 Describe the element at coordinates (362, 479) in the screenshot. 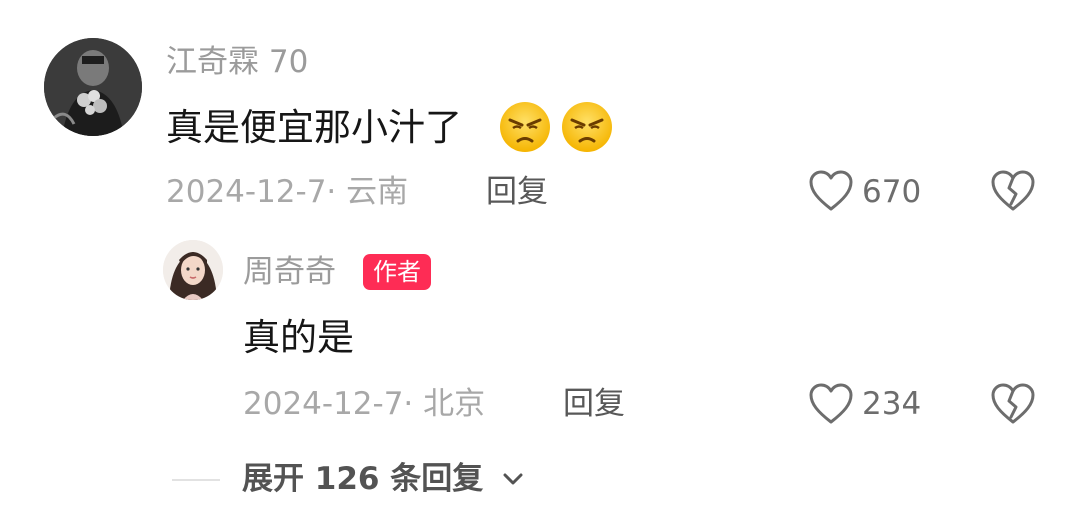

I see `expand-replies-button: 展开 126 条回复` at that location.